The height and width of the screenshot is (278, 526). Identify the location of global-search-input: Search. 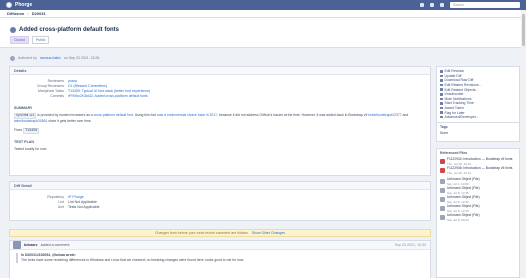
(485, 5).